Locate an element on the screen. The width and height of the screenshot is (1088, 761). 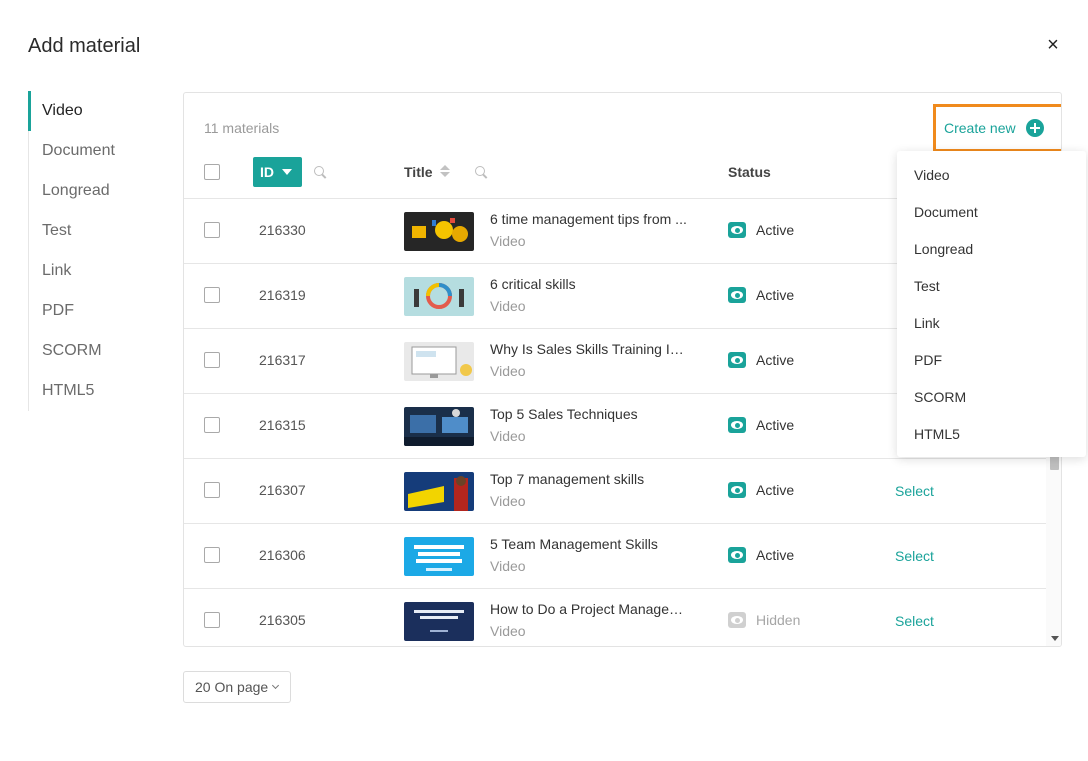
sidebar-item-html5: HTML5 is located at coordinates (98, 391).